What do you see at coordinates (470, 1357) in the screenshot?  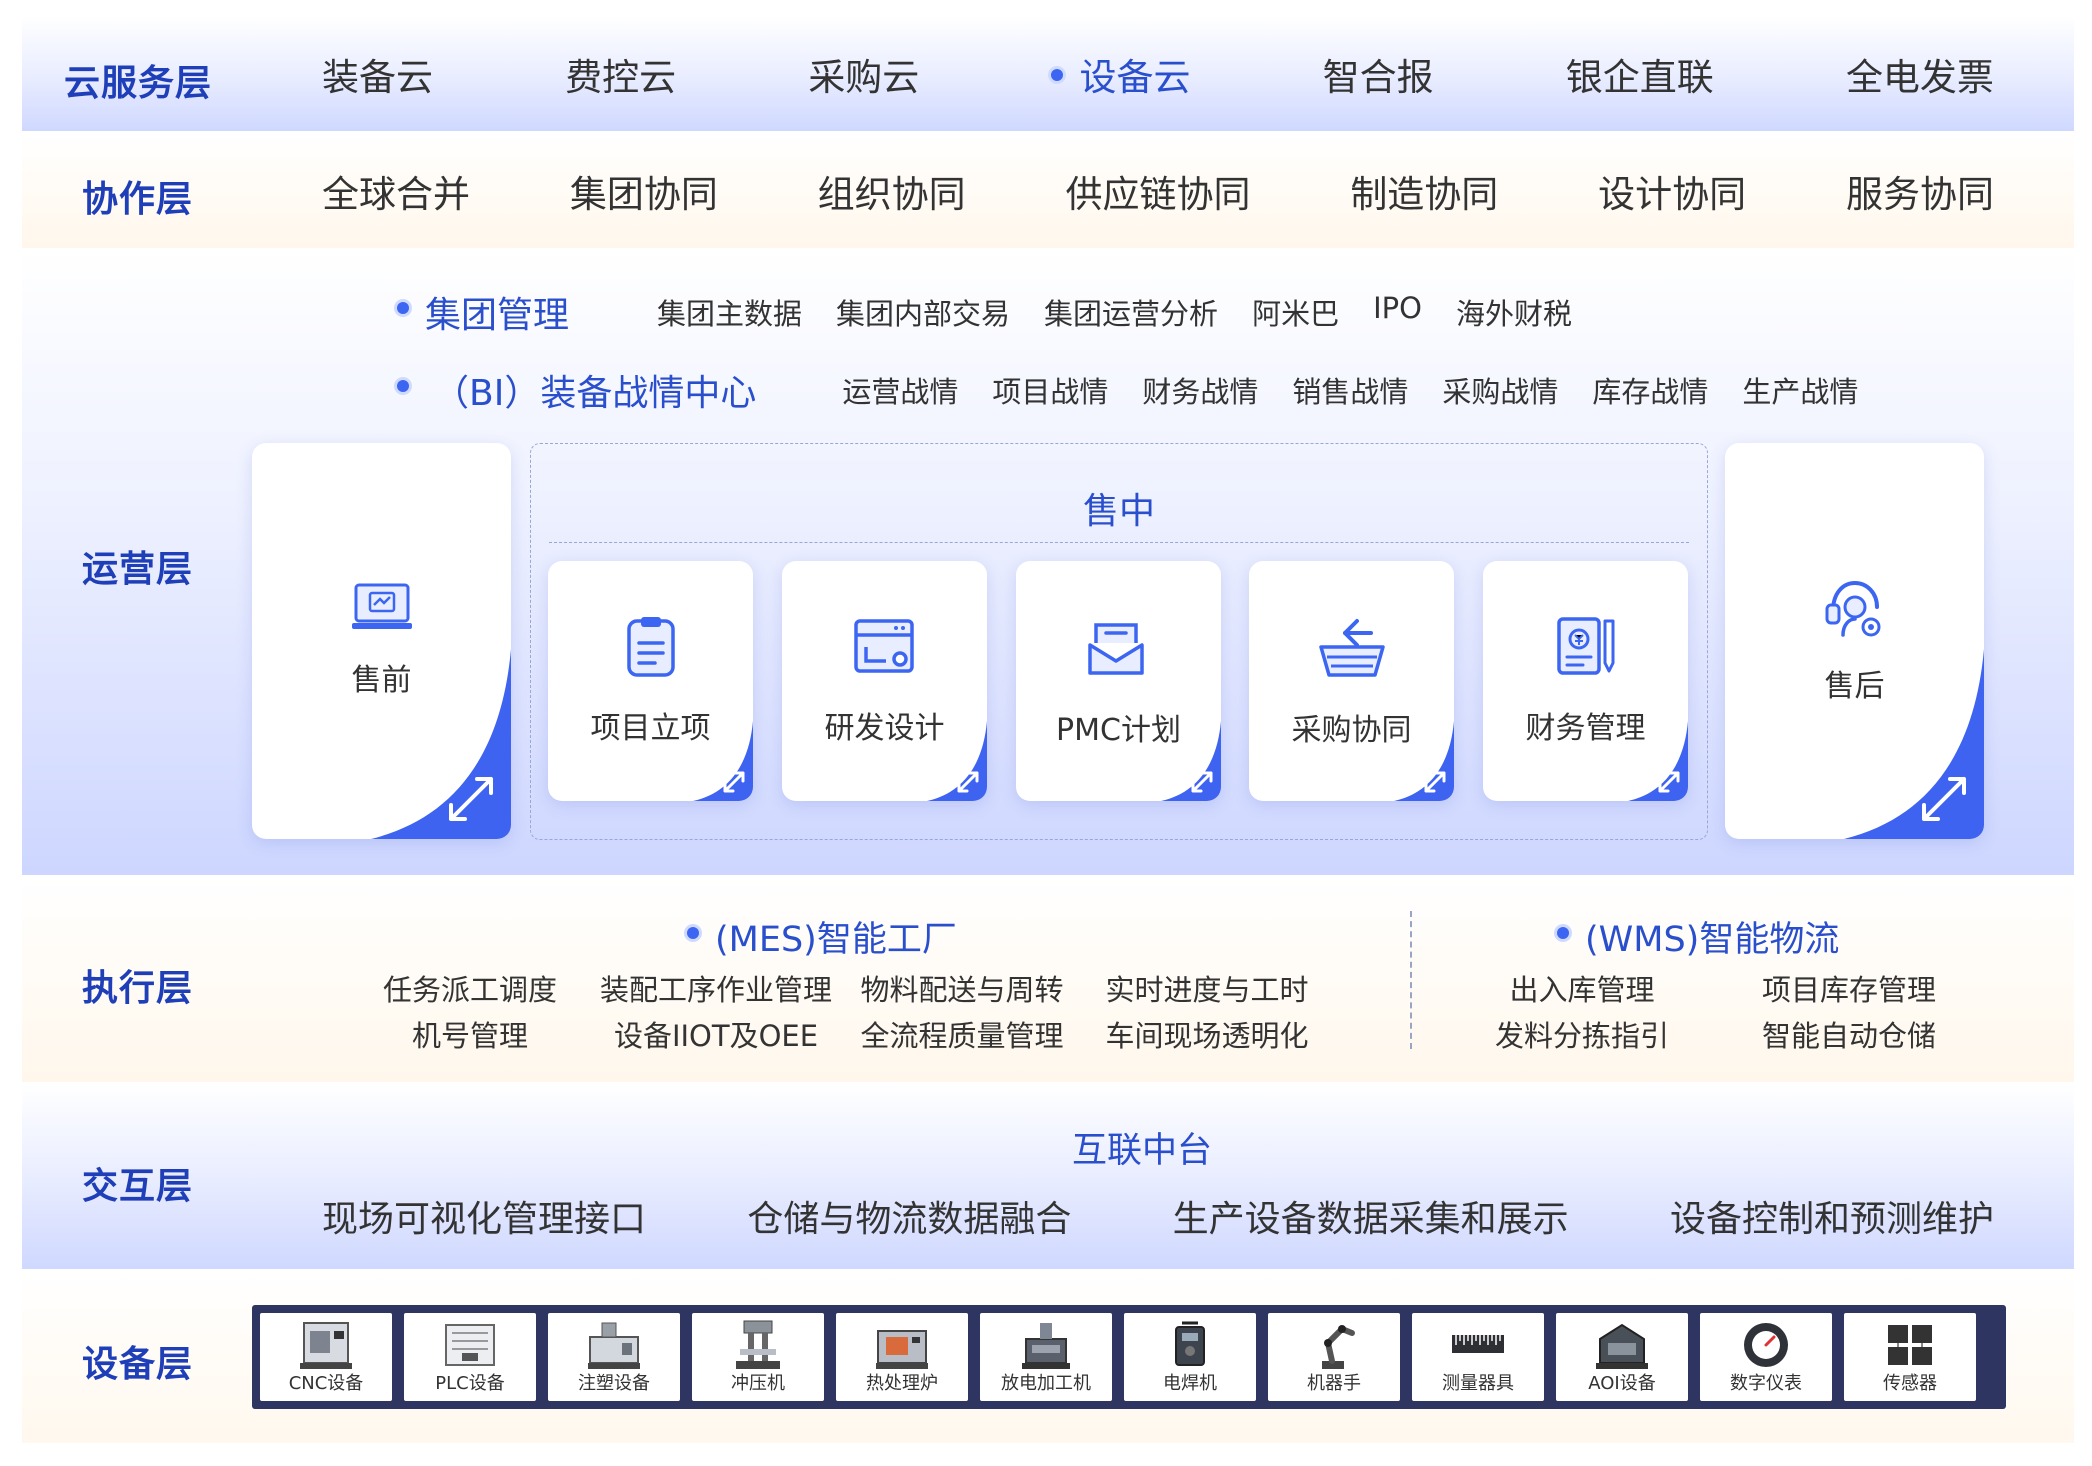 I see `device-plc: PLC设备` at bounding box center [470, 1357].